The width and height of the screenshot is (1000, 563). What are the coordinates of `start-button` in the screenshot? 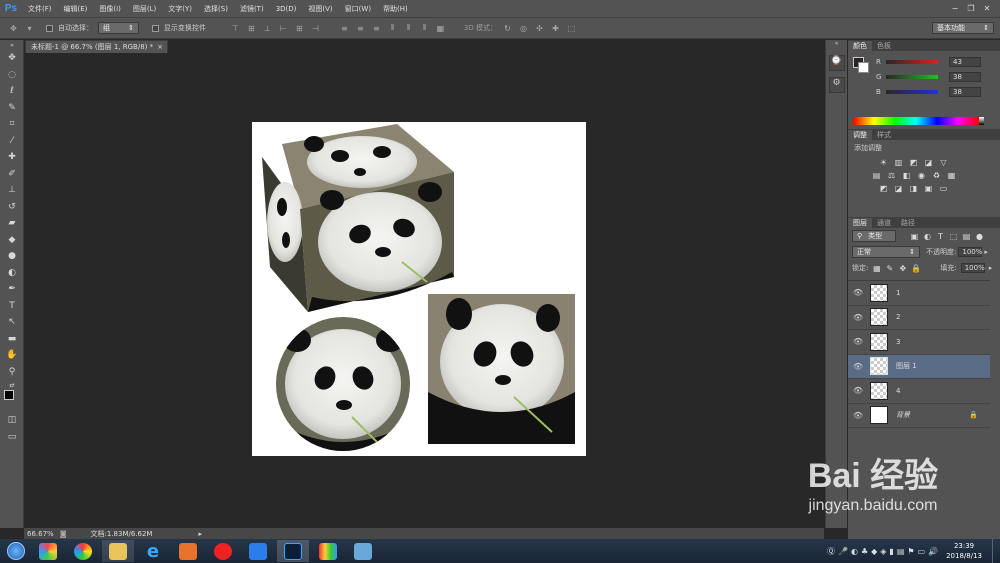 It's located at (16, 551).